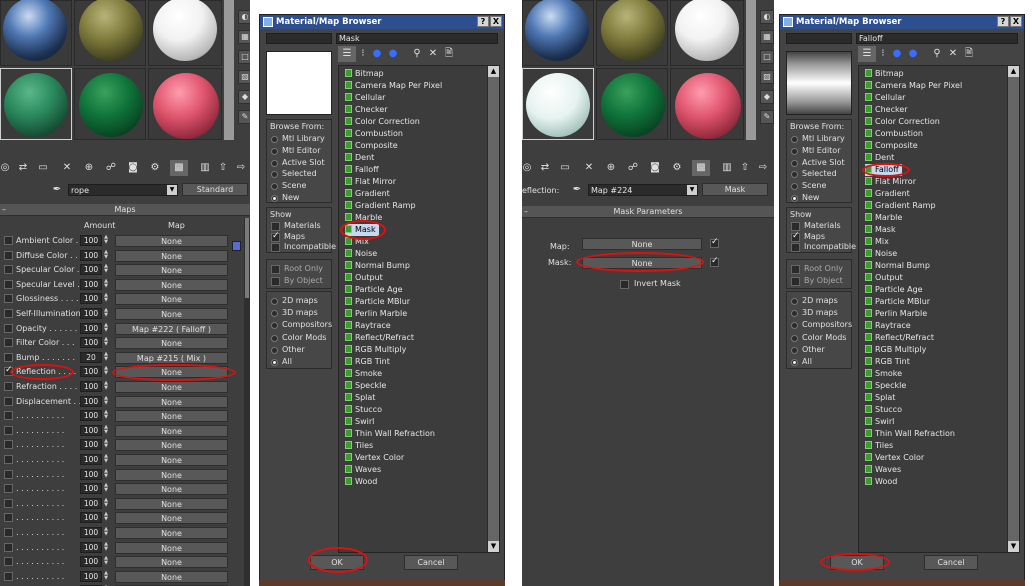 Image resolution: width=1032 pixels, height=586 pixels. Describe the element at coordinates (727, 168) in the screenshot. I see `show-end-result-icon: ▥` at that location.